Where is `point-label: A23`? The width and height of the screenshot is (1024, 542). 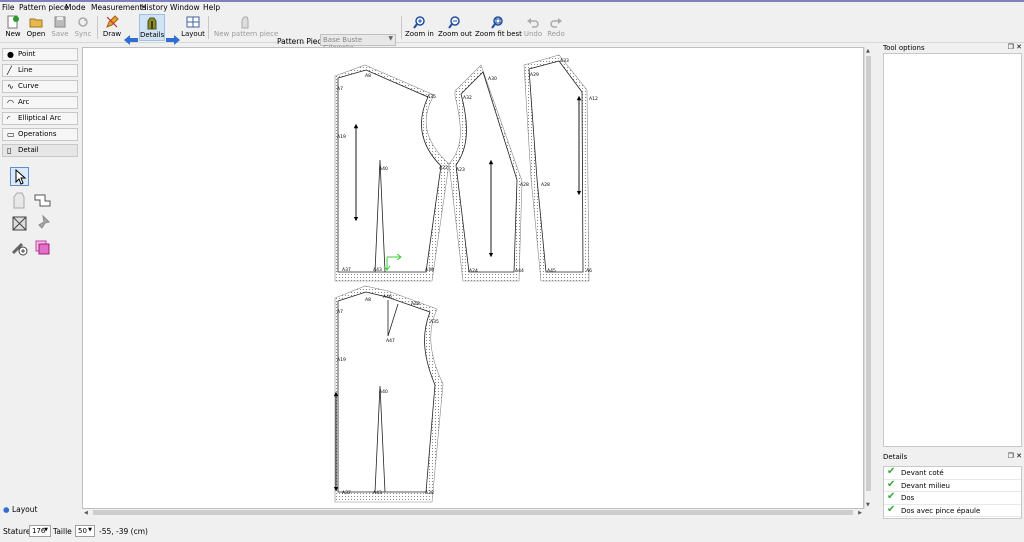 point-label: A23 is located at coordinates (460, 170).